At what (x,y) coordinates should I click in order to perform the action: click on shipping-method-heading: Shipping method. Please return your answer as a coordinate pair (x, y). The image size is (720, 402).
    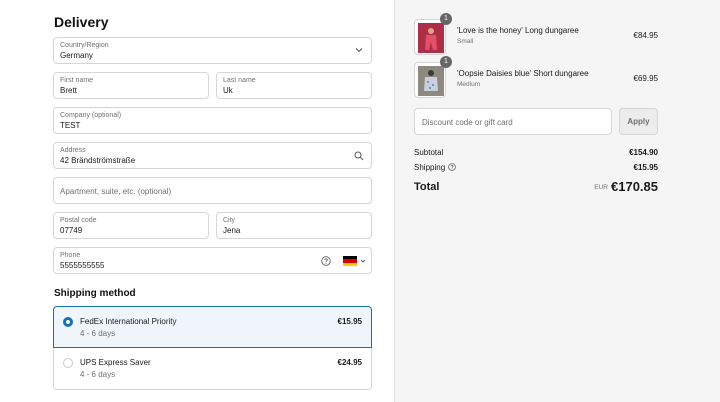
    Looking at the image, I should click on (95, 293).